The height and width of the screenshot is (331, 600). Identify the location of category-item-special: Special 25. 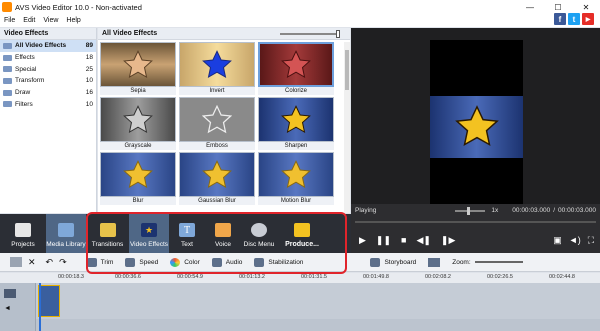
(48, 69).